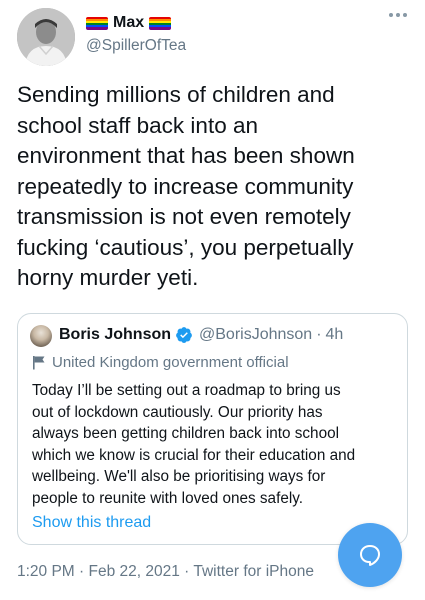 This screenshot has width=425, height=600. Describe the element at coordinates (98, 571) in the screenshot. I see `tweet-timestamp: 1:20 PM · Feb 22, 2021` at that location.